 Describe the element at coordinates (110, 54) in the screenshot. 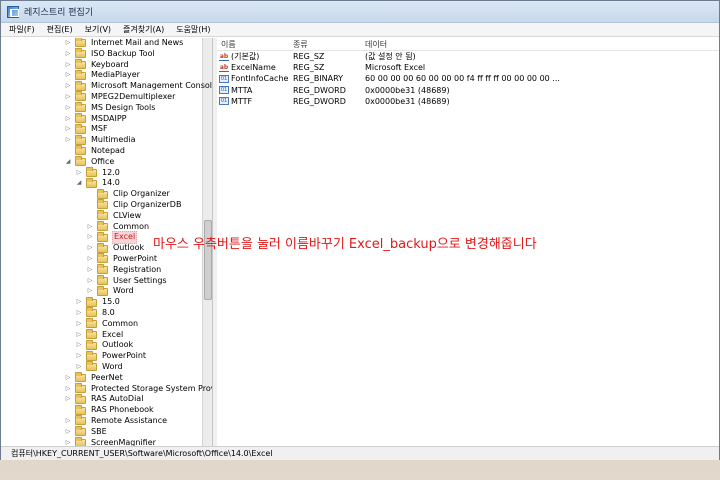

I see `tree-item: ▷ ISO Backup Tool` at that location.